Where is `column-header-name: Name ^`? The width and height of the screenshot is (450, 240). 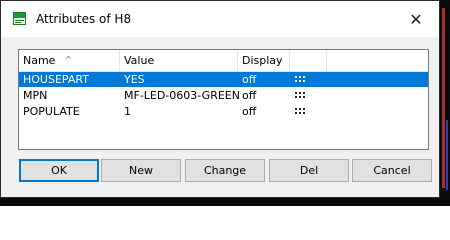 column-header-name: Name ^ is located at coordinates (69, 60).